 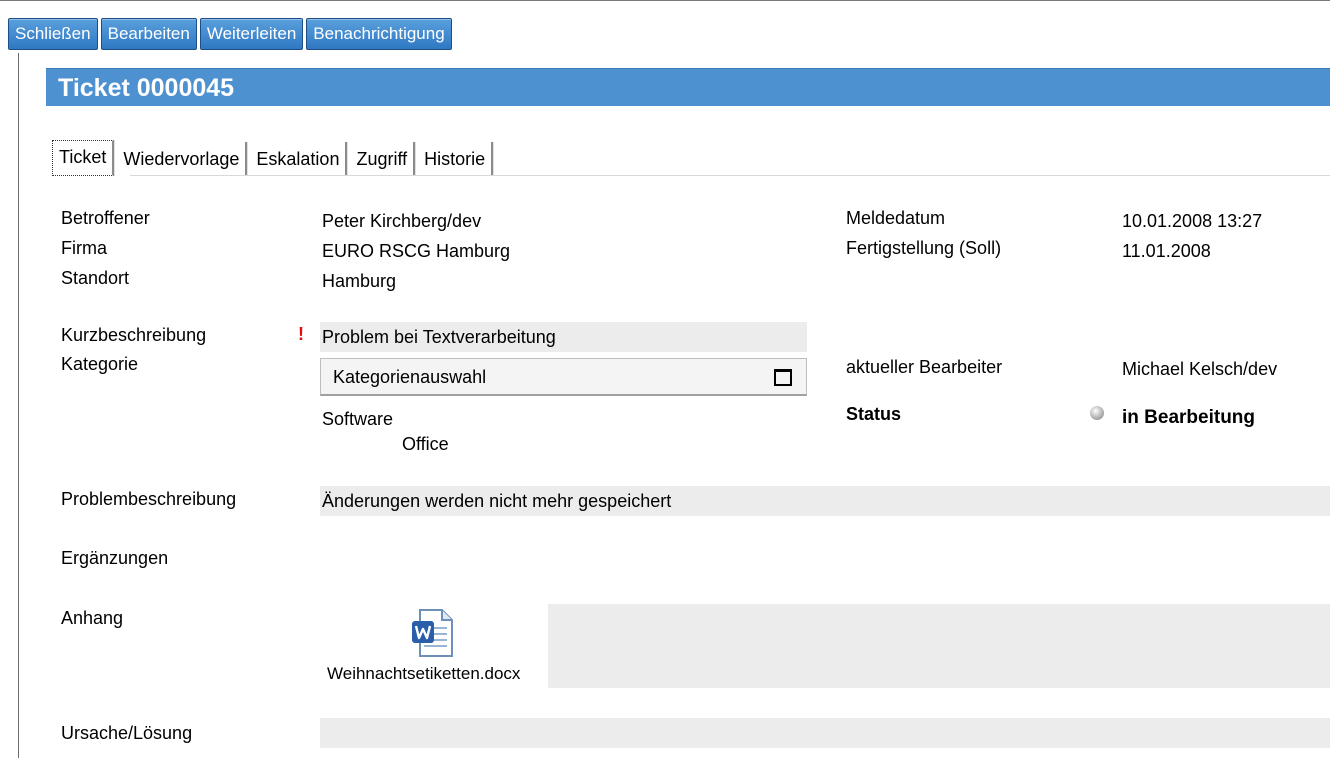 What do you see at coordinates (563, 377) in the screenshot?
I see `category-select: Kategorienauswahl` at bounding box center [563, 377].